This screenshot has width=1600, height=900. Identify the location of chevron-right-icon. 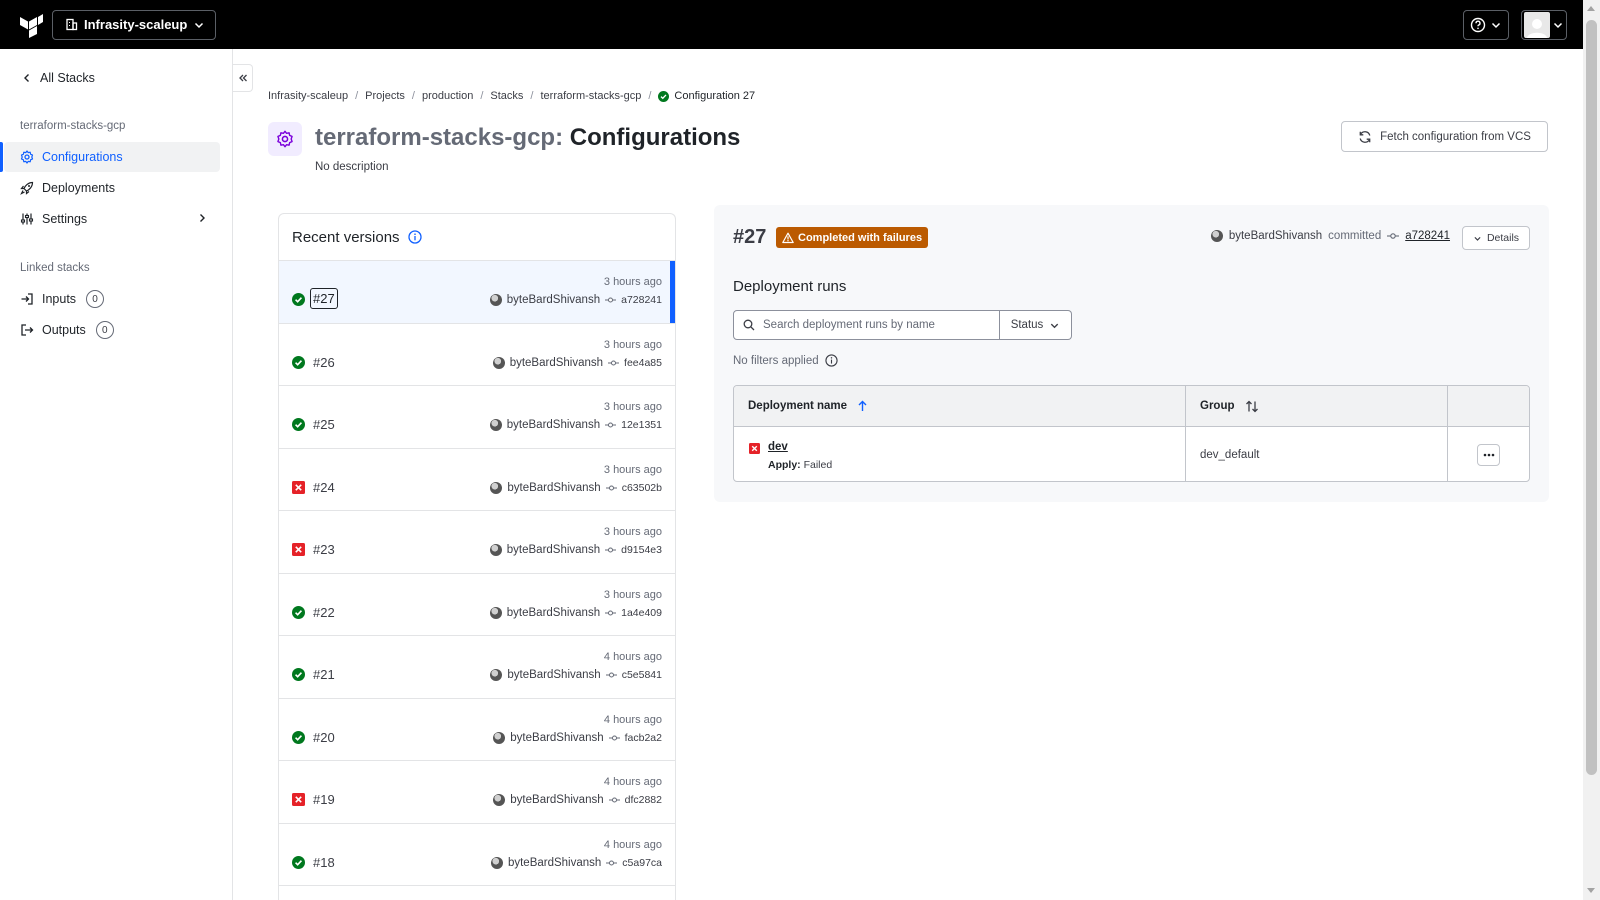
(202, 218).